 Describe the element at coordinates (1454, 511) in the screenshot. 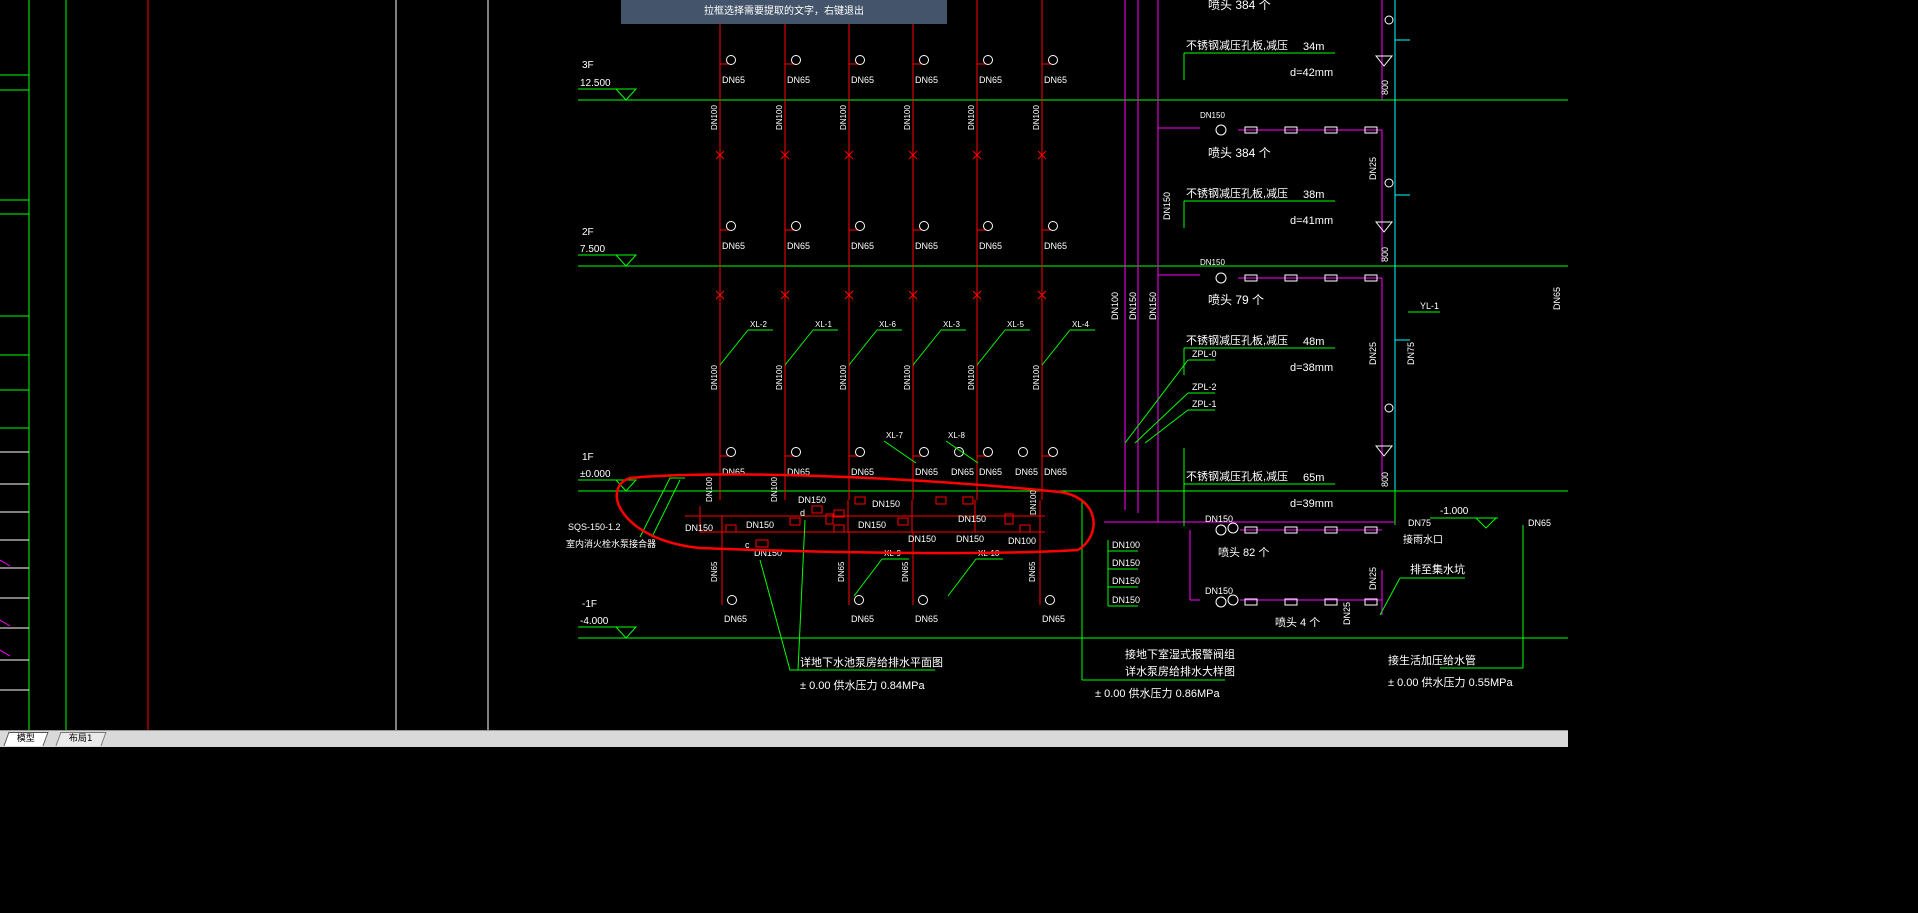

I see `svg-text: -1.000` at that location.